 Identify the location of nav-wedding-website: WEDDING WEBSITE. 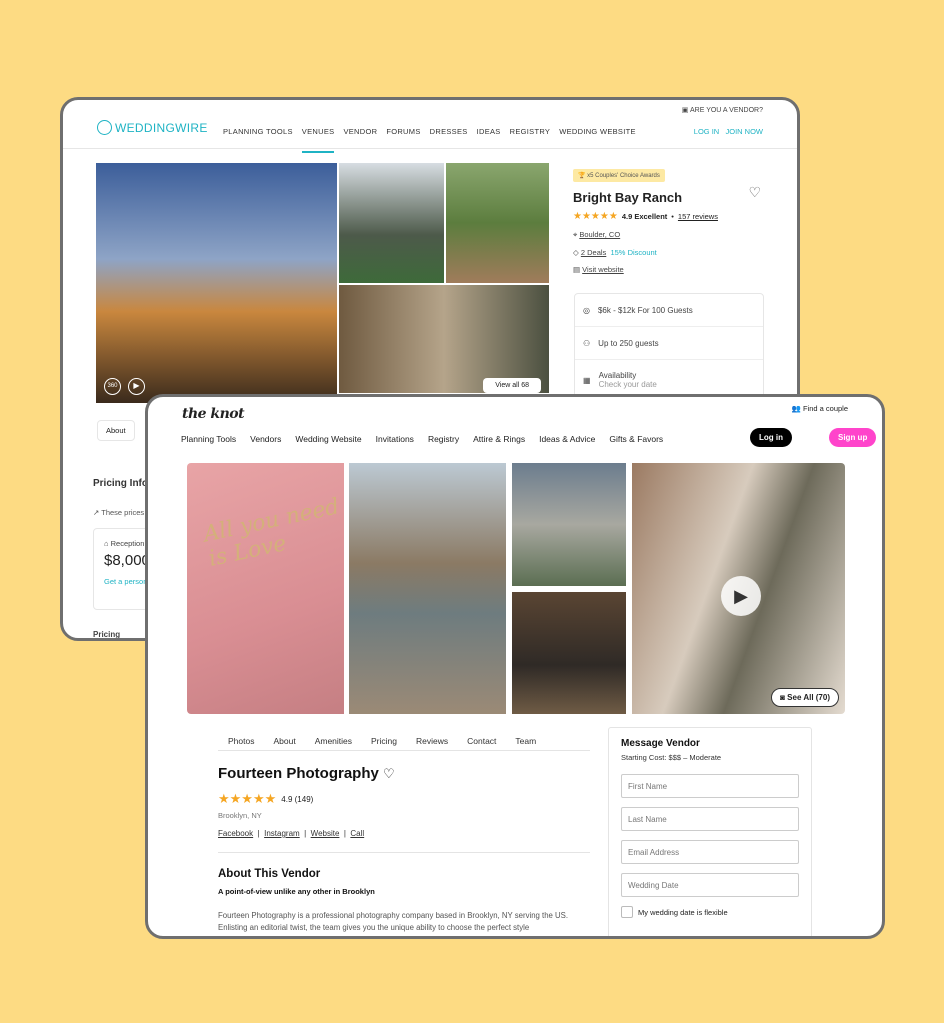
(597, 140).